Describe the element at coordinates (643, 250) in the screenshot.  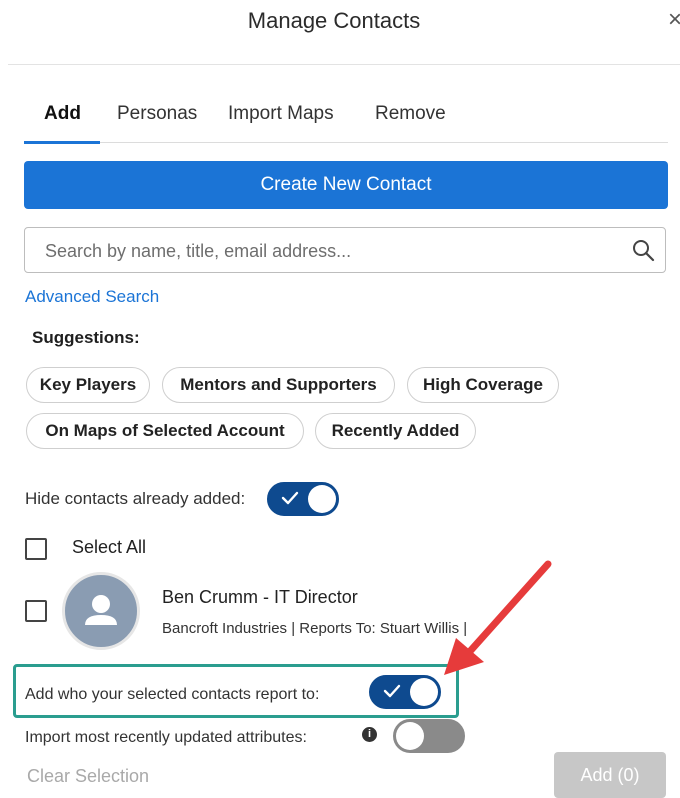
I see `search-icon` at that location.